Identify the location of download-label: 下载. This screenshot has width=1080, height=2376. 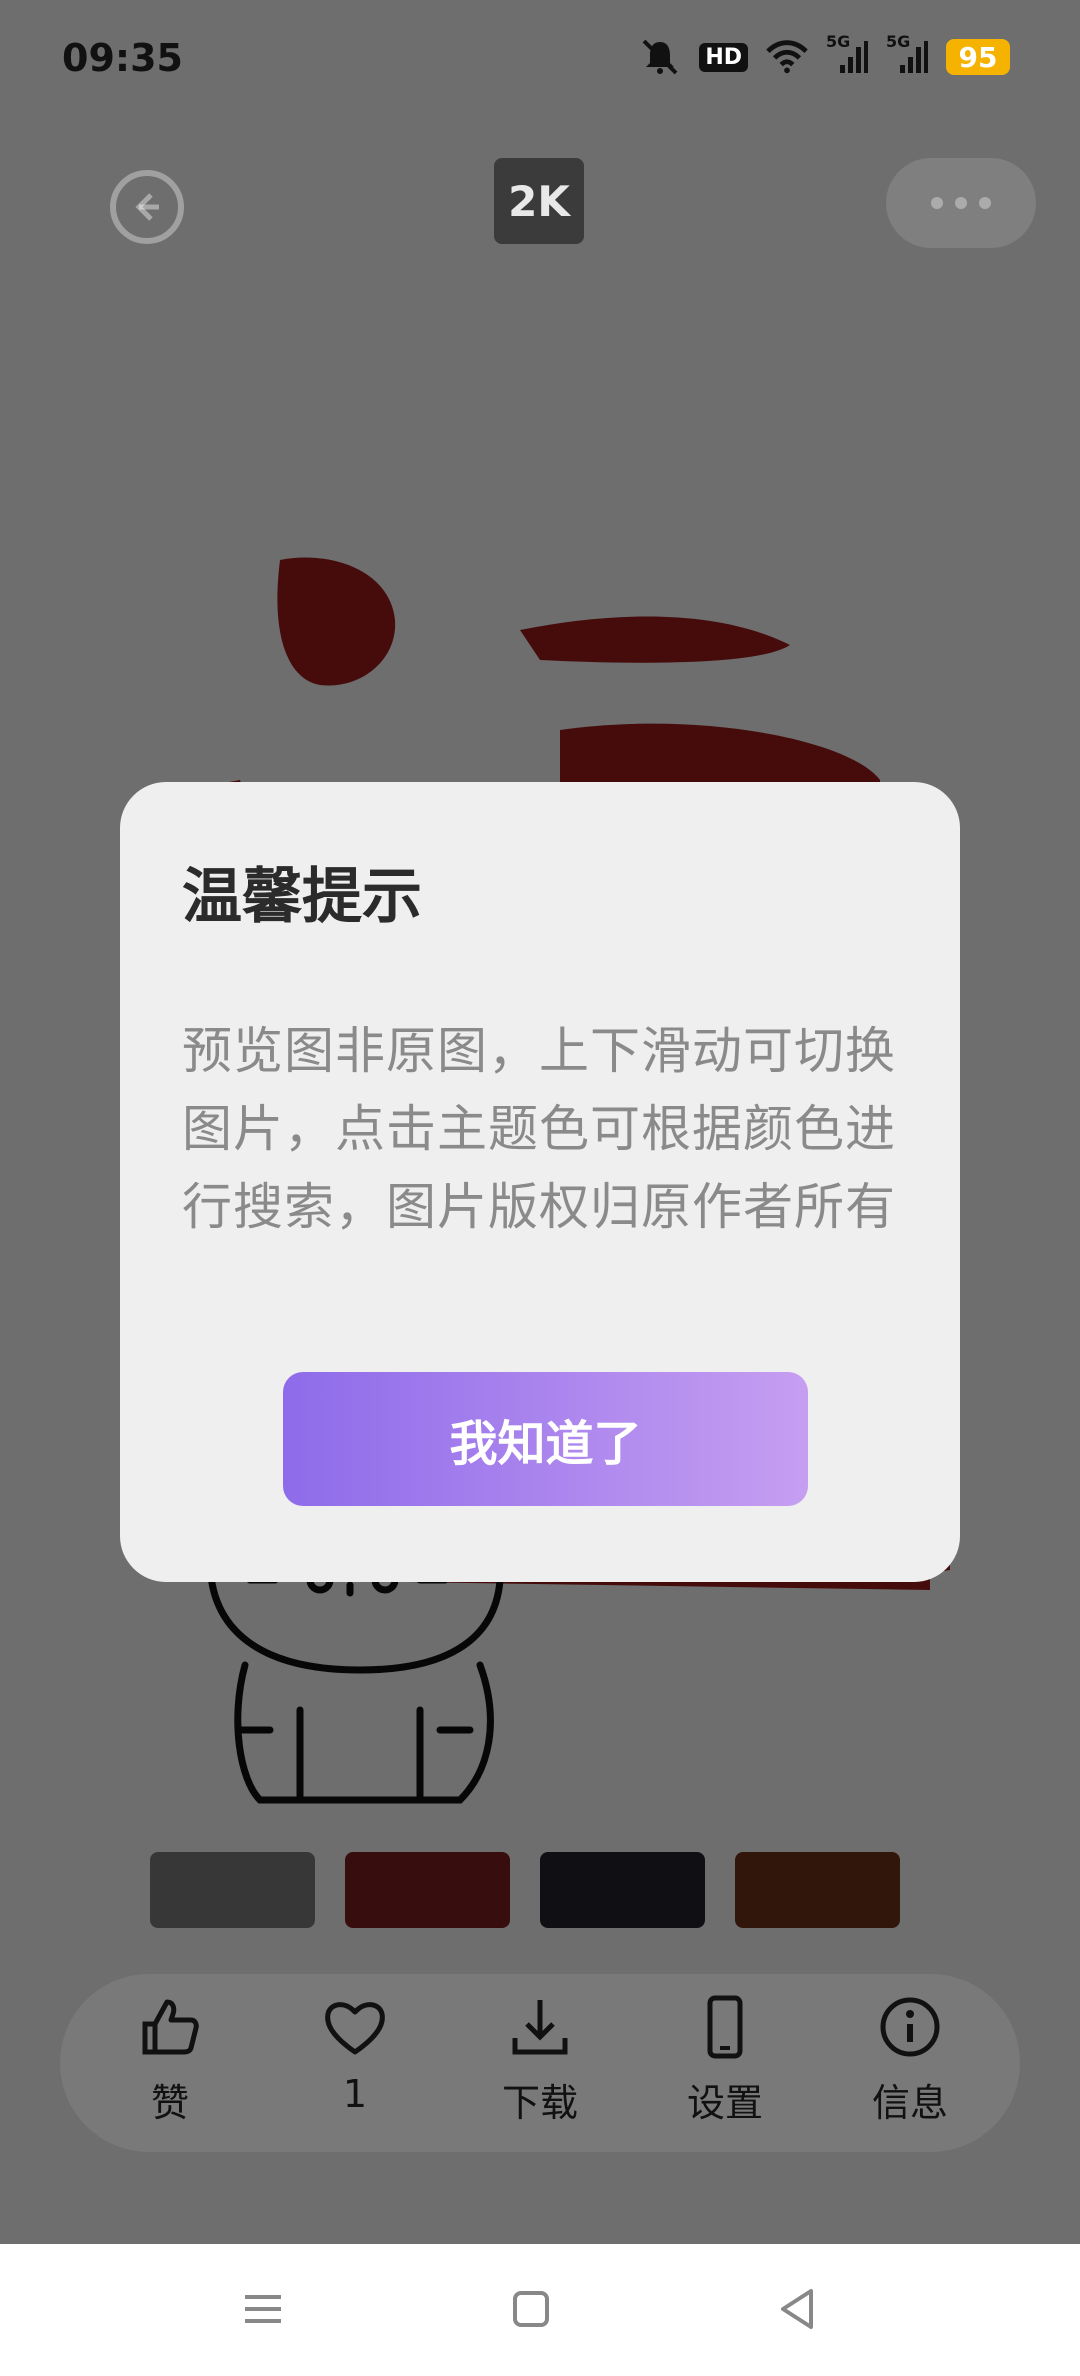
(539, 2103).